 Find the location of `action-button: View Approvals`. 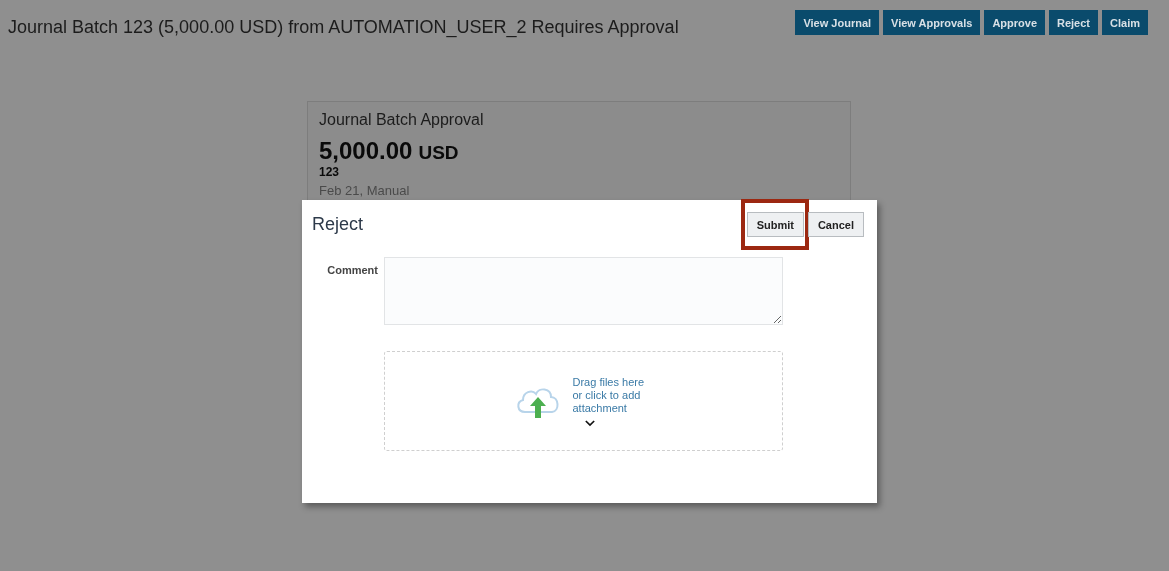

action-button: View Approvals is located at coordinates (932, 22).